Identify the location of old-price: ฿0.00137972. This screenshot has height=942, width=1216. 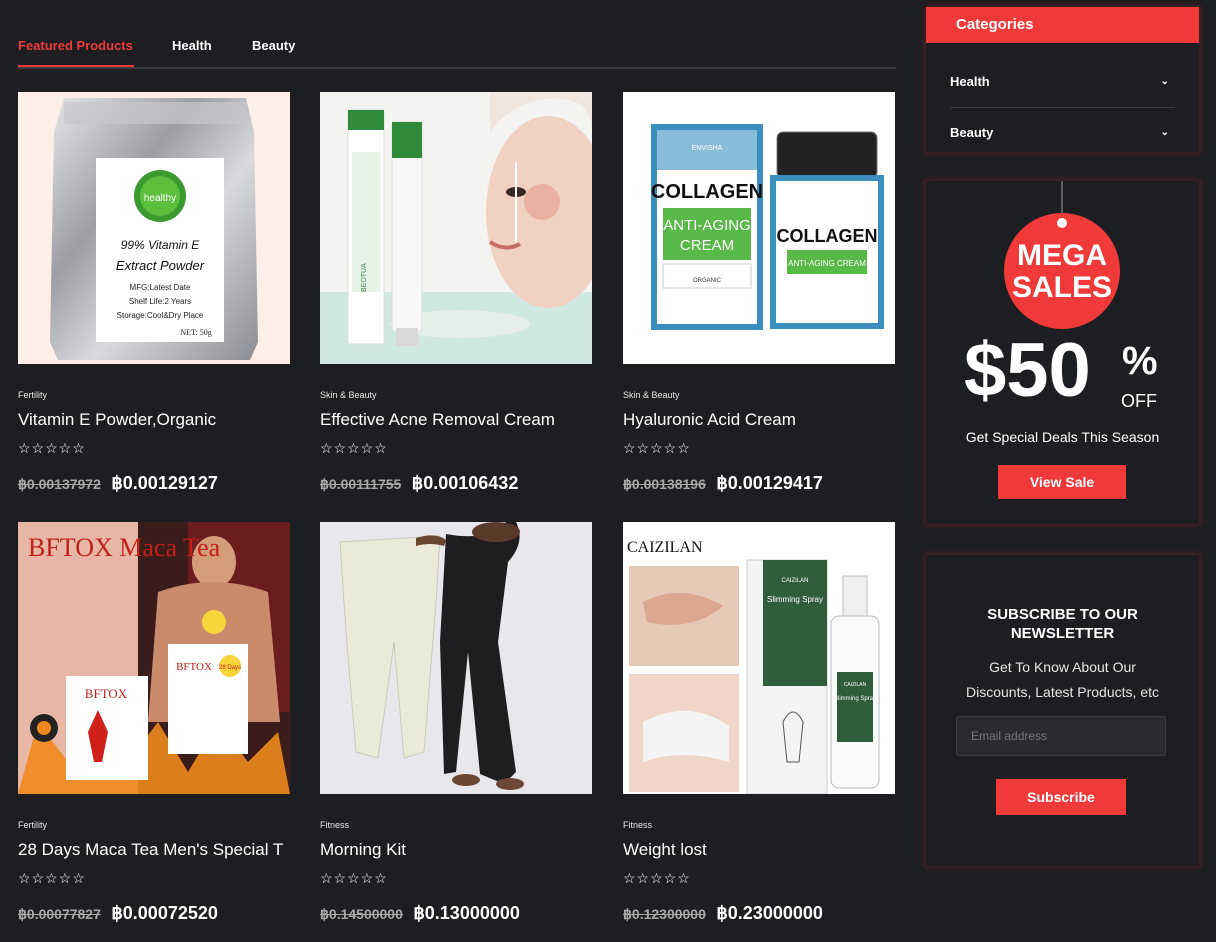
(59, 484).